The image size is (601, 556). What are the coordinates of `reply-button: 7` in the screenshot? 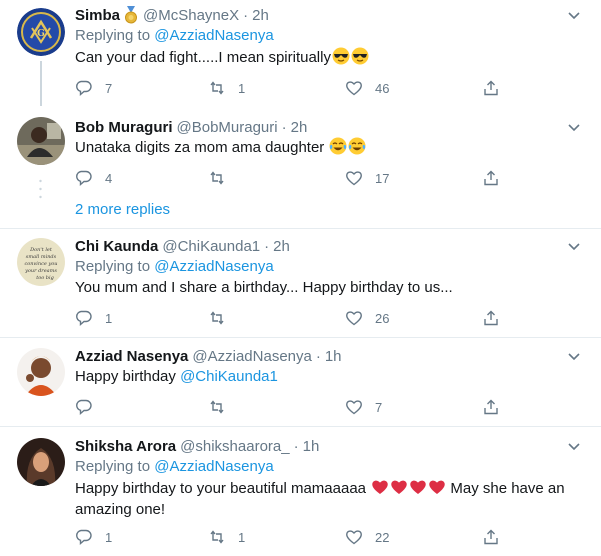 It's located at (93, 88).